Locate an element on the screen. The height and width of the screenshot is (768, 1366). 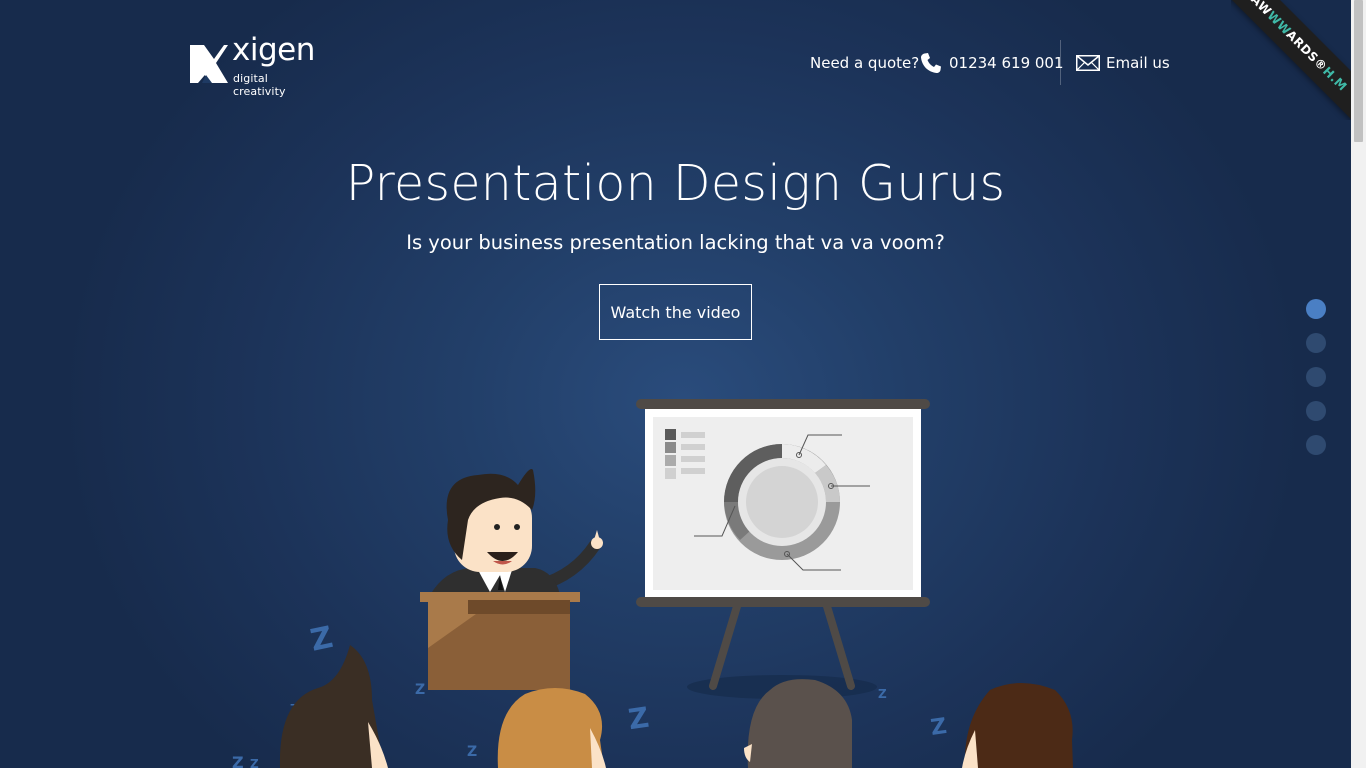
scrollbar-thumb is located at coordinates (1358, 71).